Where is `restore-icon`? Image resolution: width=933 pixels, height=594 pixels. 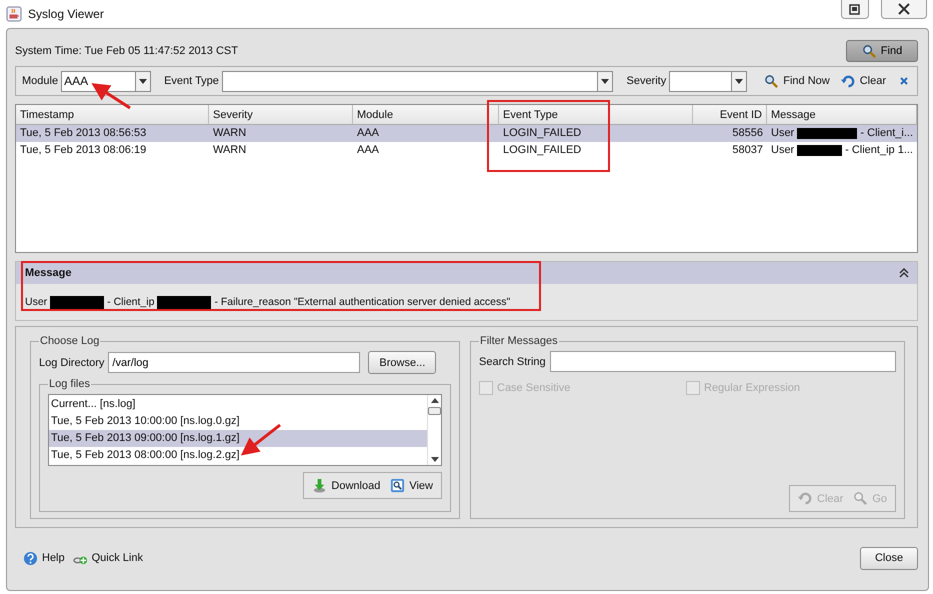
restore-icon is located at coordinates (855, 9).